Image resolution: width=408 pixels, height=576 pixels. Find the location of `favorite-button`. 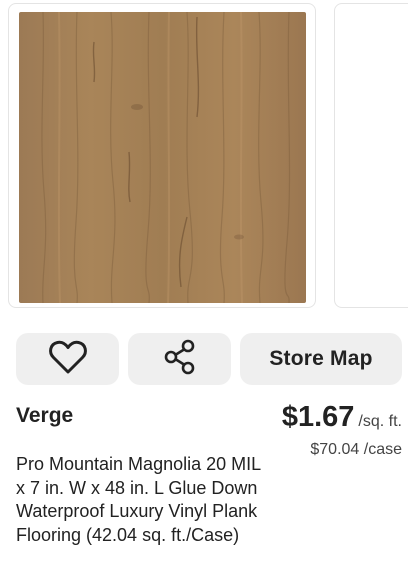

favorite-button is located at coordinates (67, 359).